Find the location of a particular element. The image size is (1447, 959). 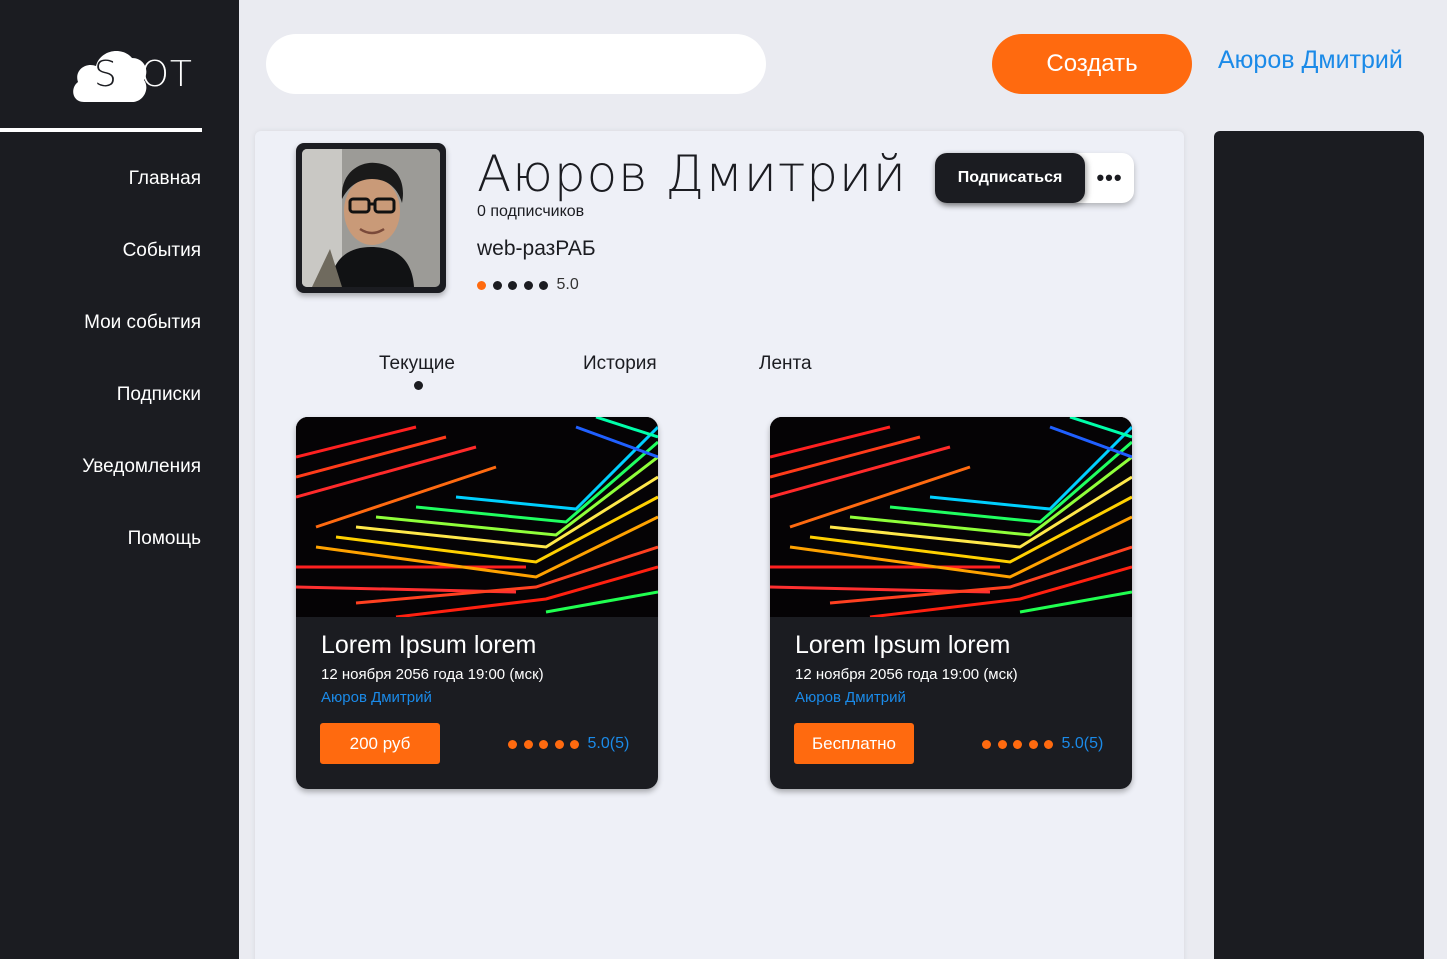

followers-count: 0 подписчиков is located at coordinates (531, 211).